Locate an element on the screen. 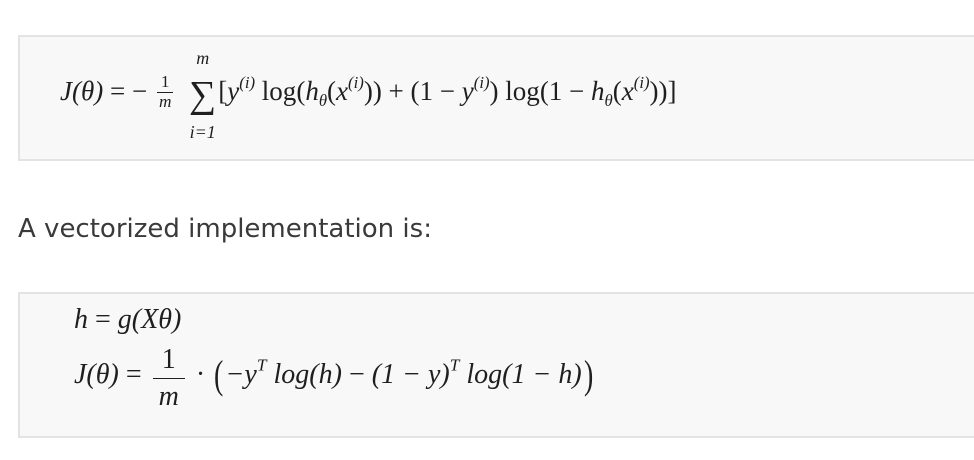 The width and height of the screenshot is (974, 460). neg-y-term: −y is located at coordinates (241, 375).